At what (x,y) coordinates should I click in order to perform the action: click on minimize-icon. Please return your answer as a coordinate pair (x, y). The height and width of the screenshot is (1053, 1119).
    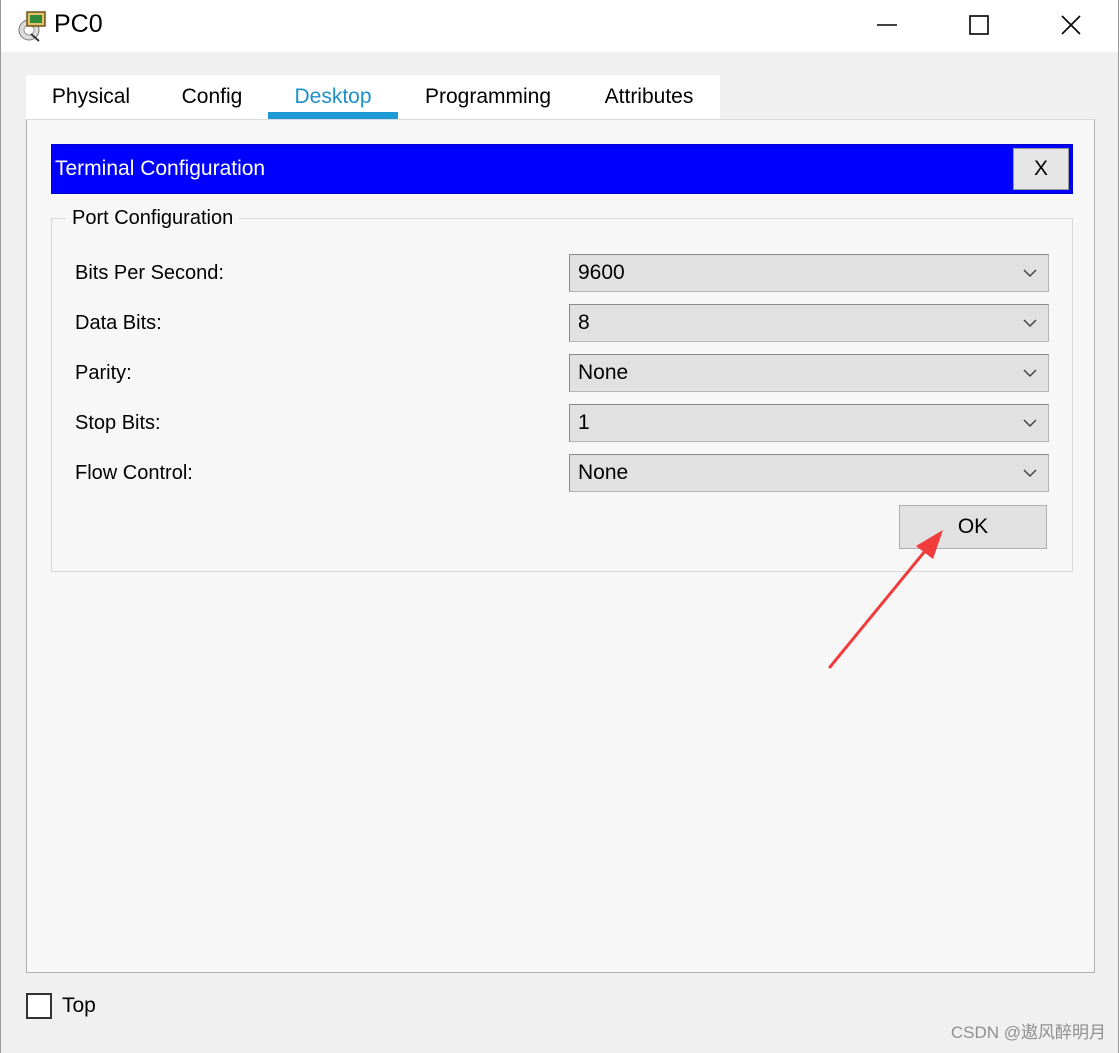
    Looking at the image, I should click on (887, 25).